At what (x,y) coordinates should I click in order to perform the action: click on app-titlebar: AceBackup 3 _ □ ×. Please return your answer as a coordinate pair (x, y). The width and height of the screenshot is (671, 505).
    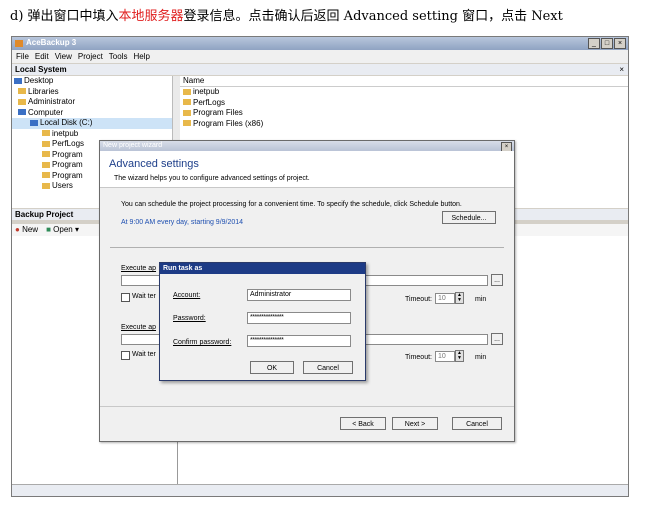
    Looking at the image, I should click on (320, 43).